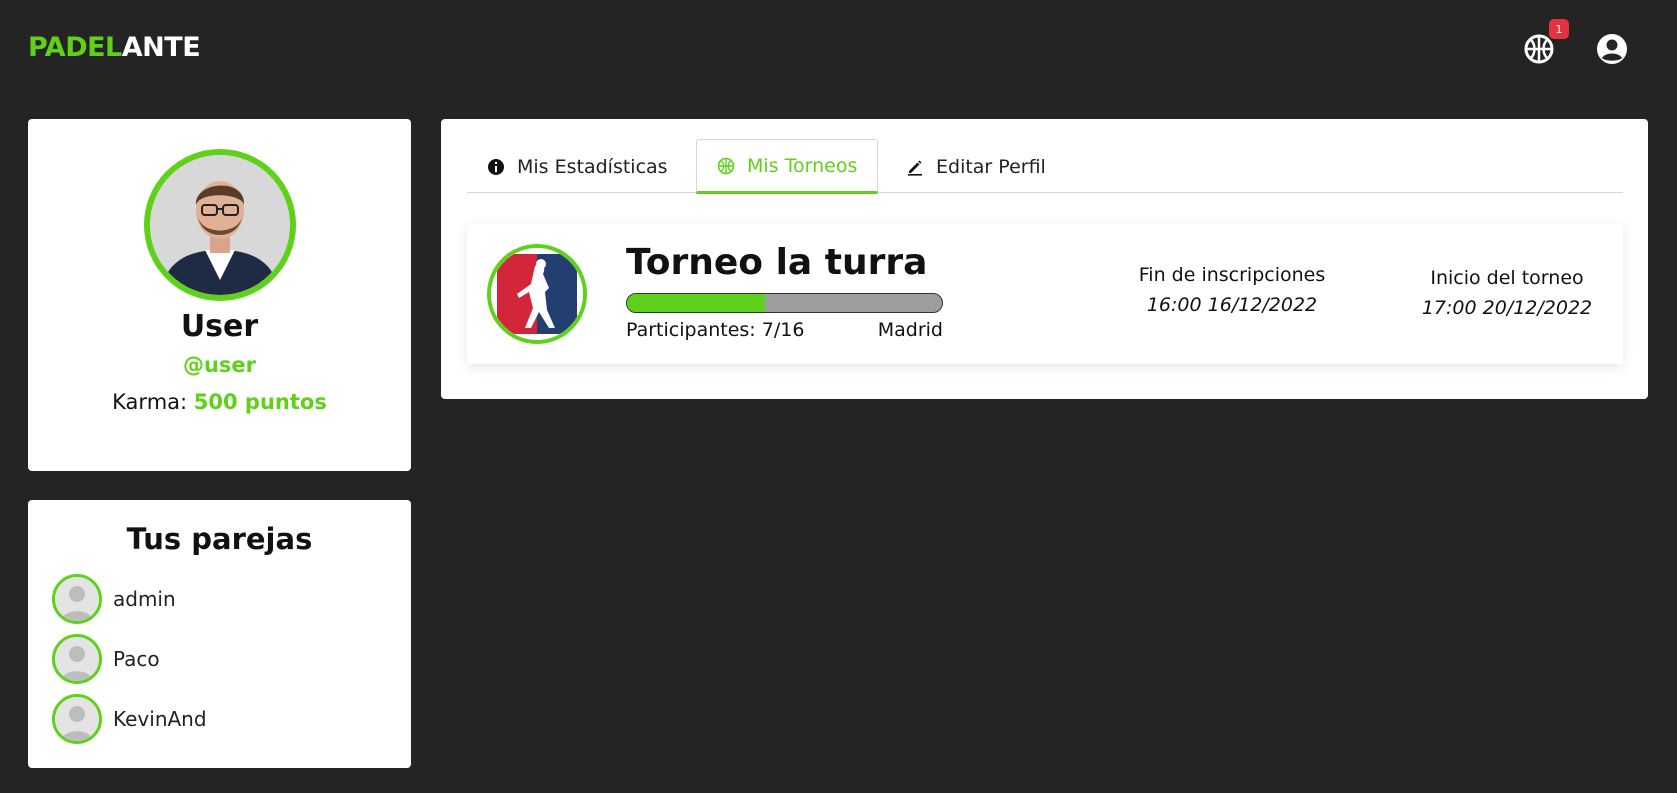 The width and height of the screenshot is (1677, 793). Describe the element at coordinates (696, 303) in the screenshot. I see `participants-progress-fill` at that location.